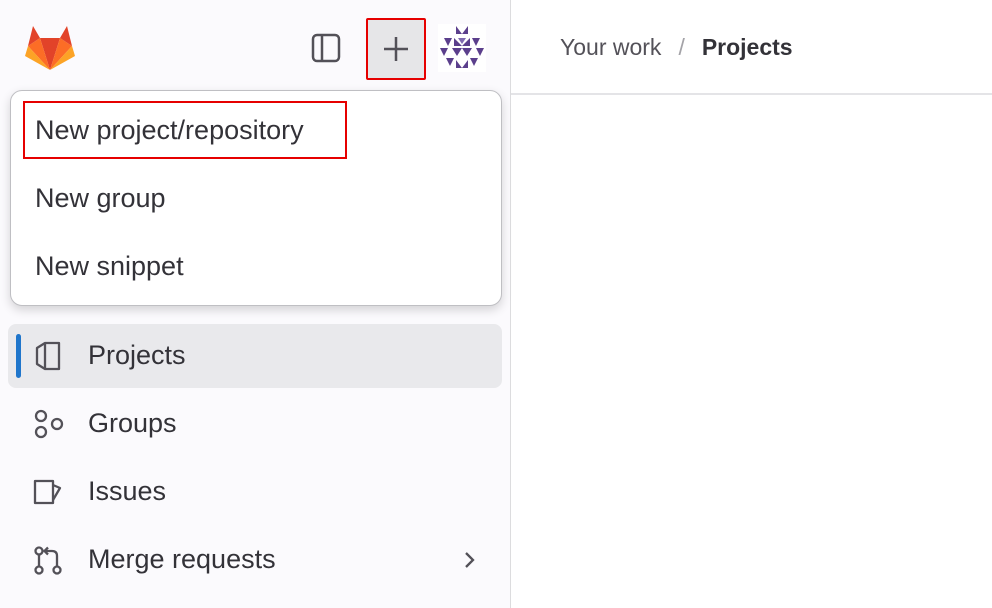 This screenshot has width=992, height=608. Describe the element at coordinates (676, 47) in the screenshot. I see `breadcrumb: Your work / Projects` at that location.